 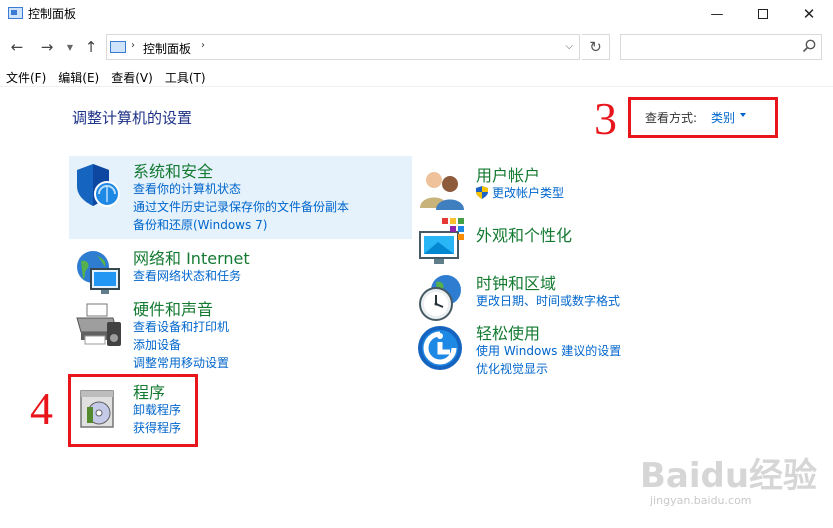 What do you see at coordinates (441, 241) in the screenshot?
I see `monitor-color-icon` at bounding box center [441, 241].